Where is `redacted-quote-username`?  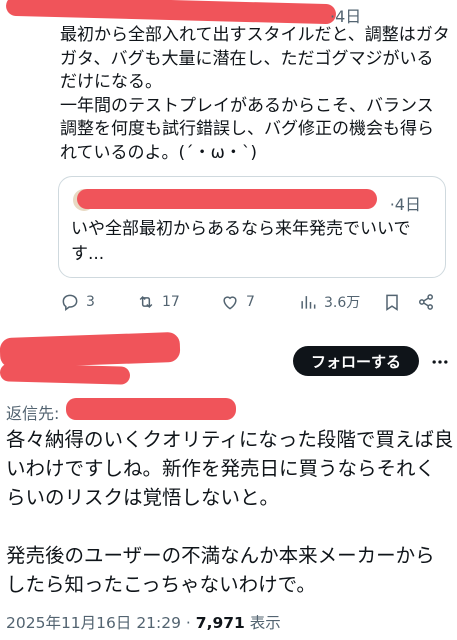 redacted-quote-username is located at coordinates (227, 199).